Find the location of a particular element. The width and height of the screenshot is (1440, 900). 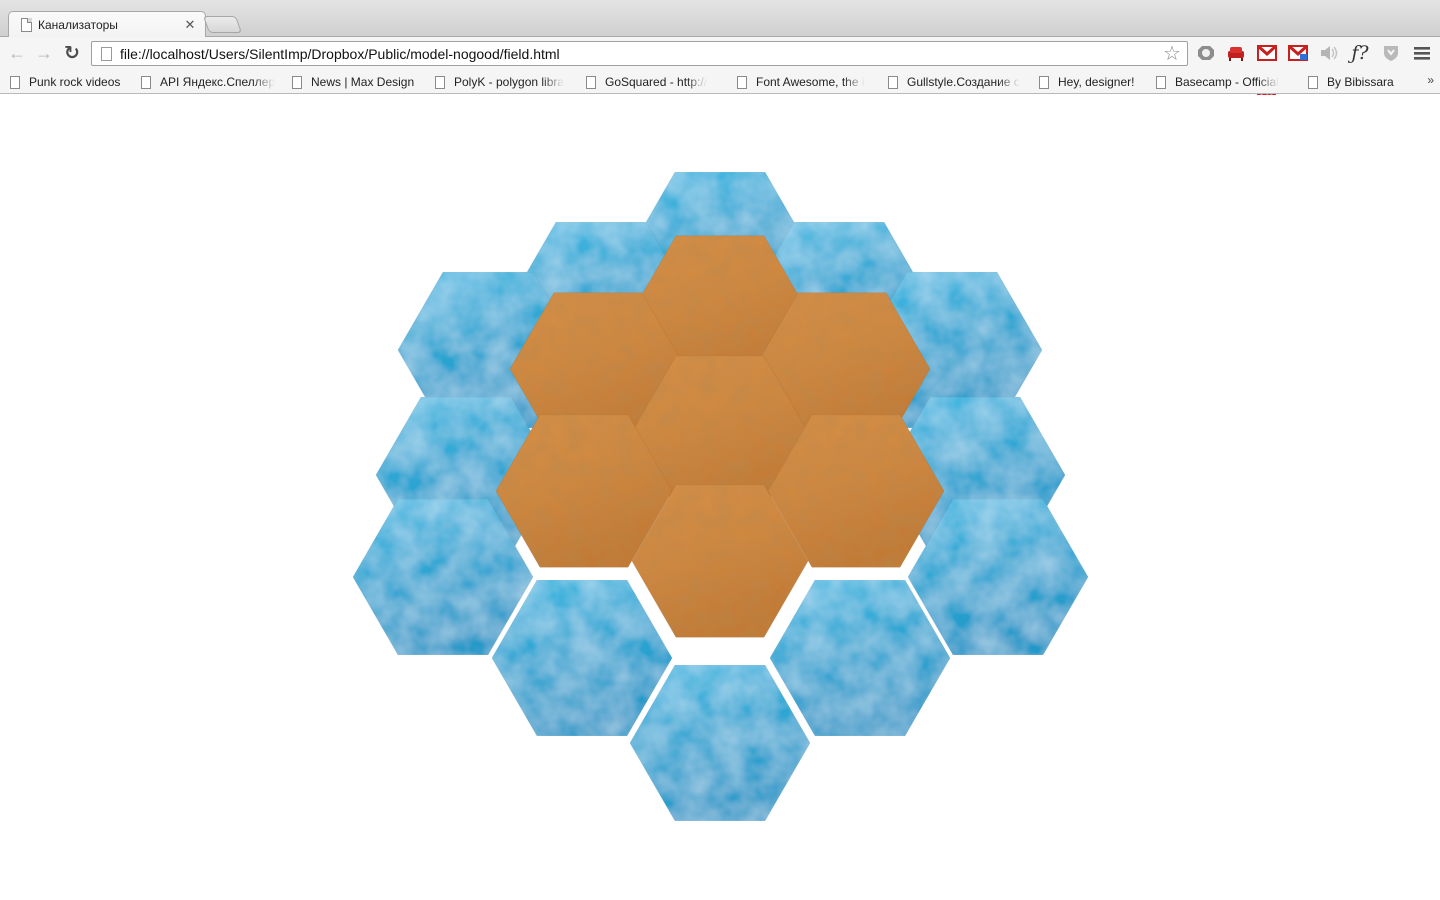

shield-icon is located at coordinates (1391, 53).